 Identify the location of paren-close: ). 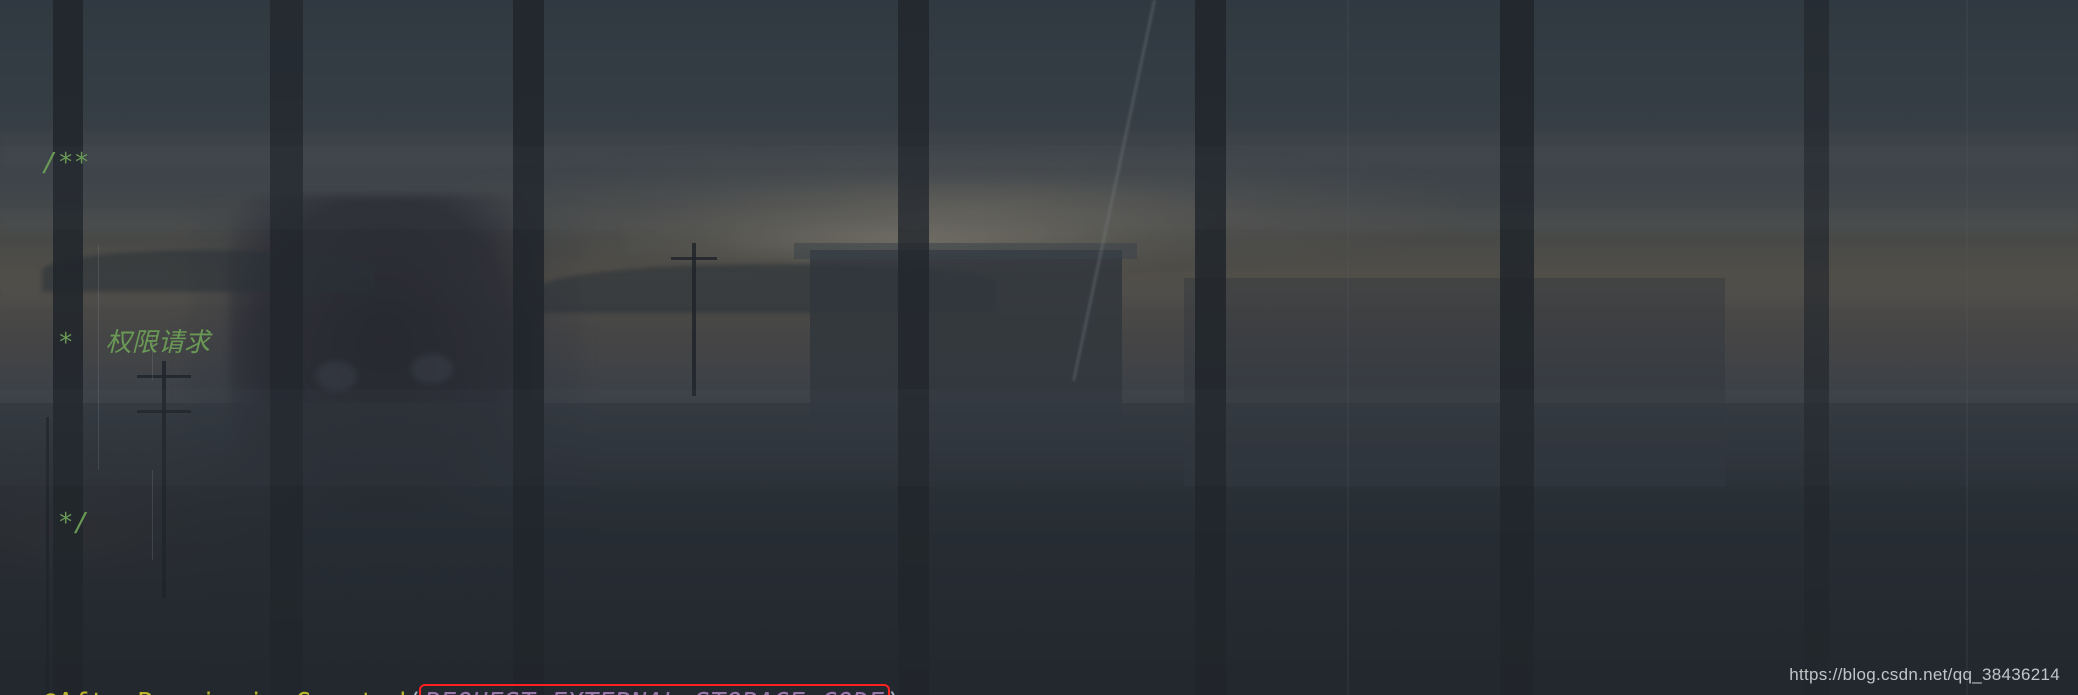
(894, 691).